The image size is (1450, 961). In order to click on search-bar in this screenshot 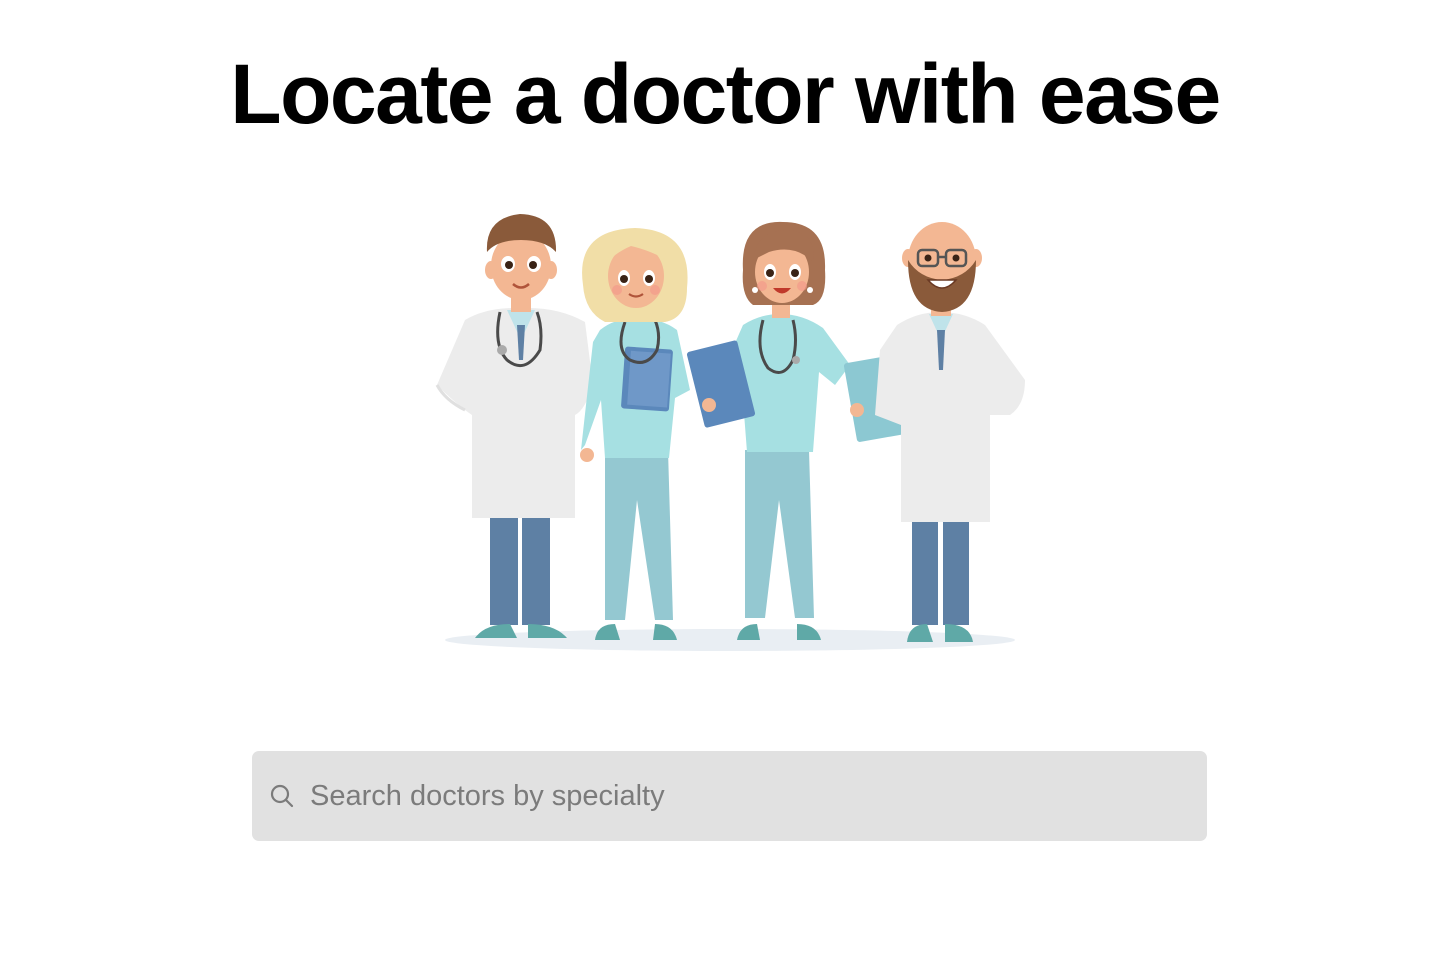, I will do `click(729, 796)`.